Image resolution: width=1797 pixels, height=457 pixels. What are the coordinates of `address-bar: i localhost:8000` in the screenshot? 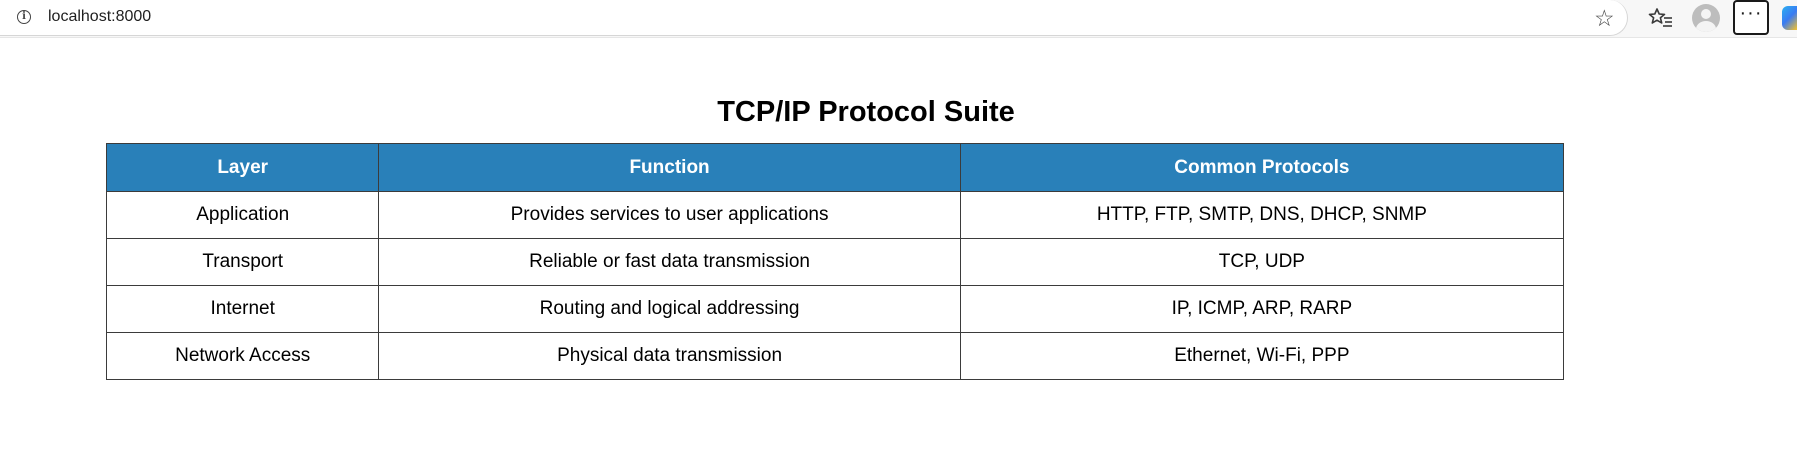 It's located at (814, 18).